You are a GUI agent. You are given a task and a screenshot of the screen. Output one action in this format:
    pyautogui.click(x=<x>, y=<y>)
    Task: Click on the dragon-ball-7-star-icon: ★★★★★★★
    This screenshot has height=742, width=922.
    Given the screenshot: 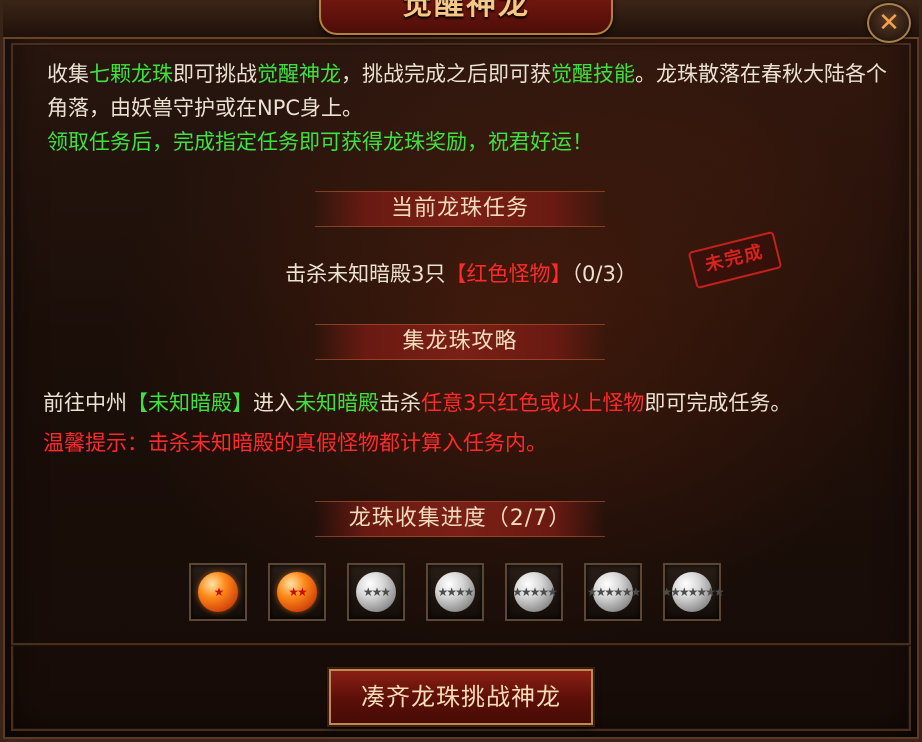 What is the action you would take?
    pyautogui.click(x=693, y=592)
    